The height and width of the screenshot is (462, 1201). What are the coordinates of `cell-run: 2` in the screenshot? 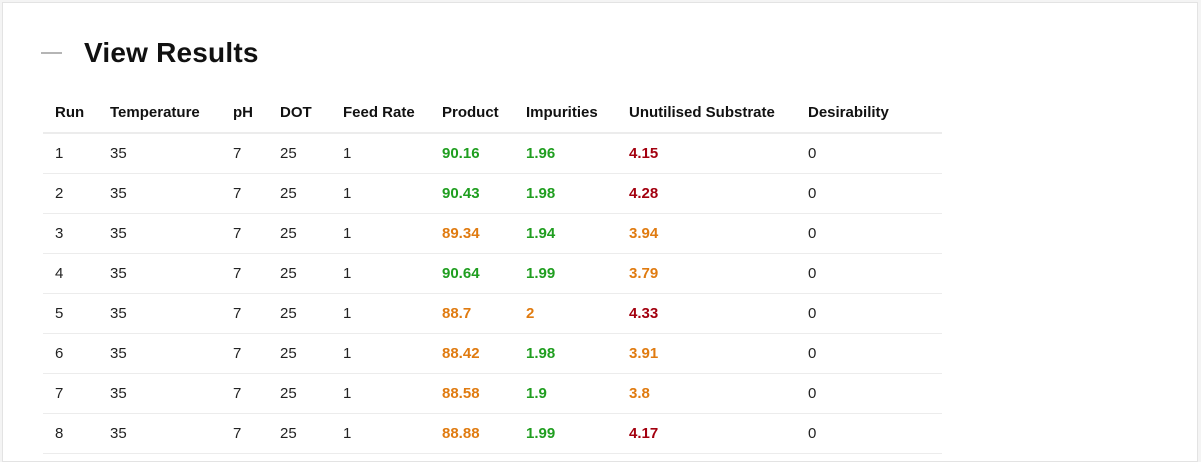 It's located at (70, 193).